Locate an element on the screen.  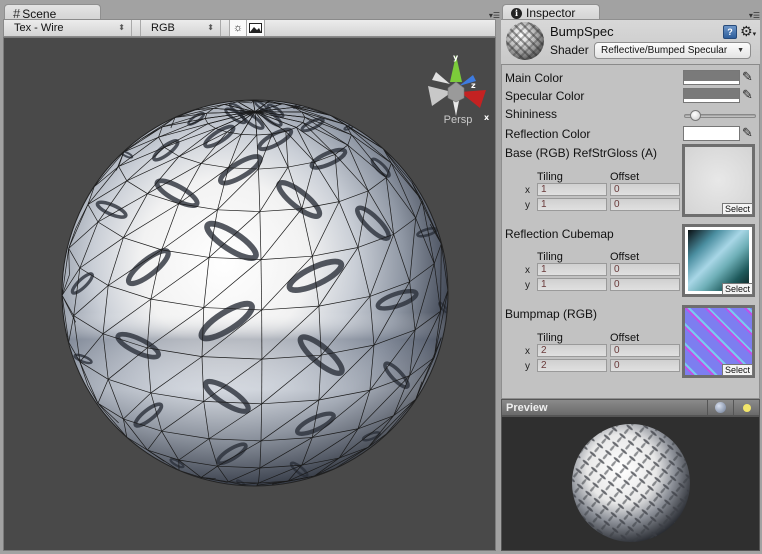
color-channel-dropdown: RGB ⬍ is located at coordinates (180, 28).